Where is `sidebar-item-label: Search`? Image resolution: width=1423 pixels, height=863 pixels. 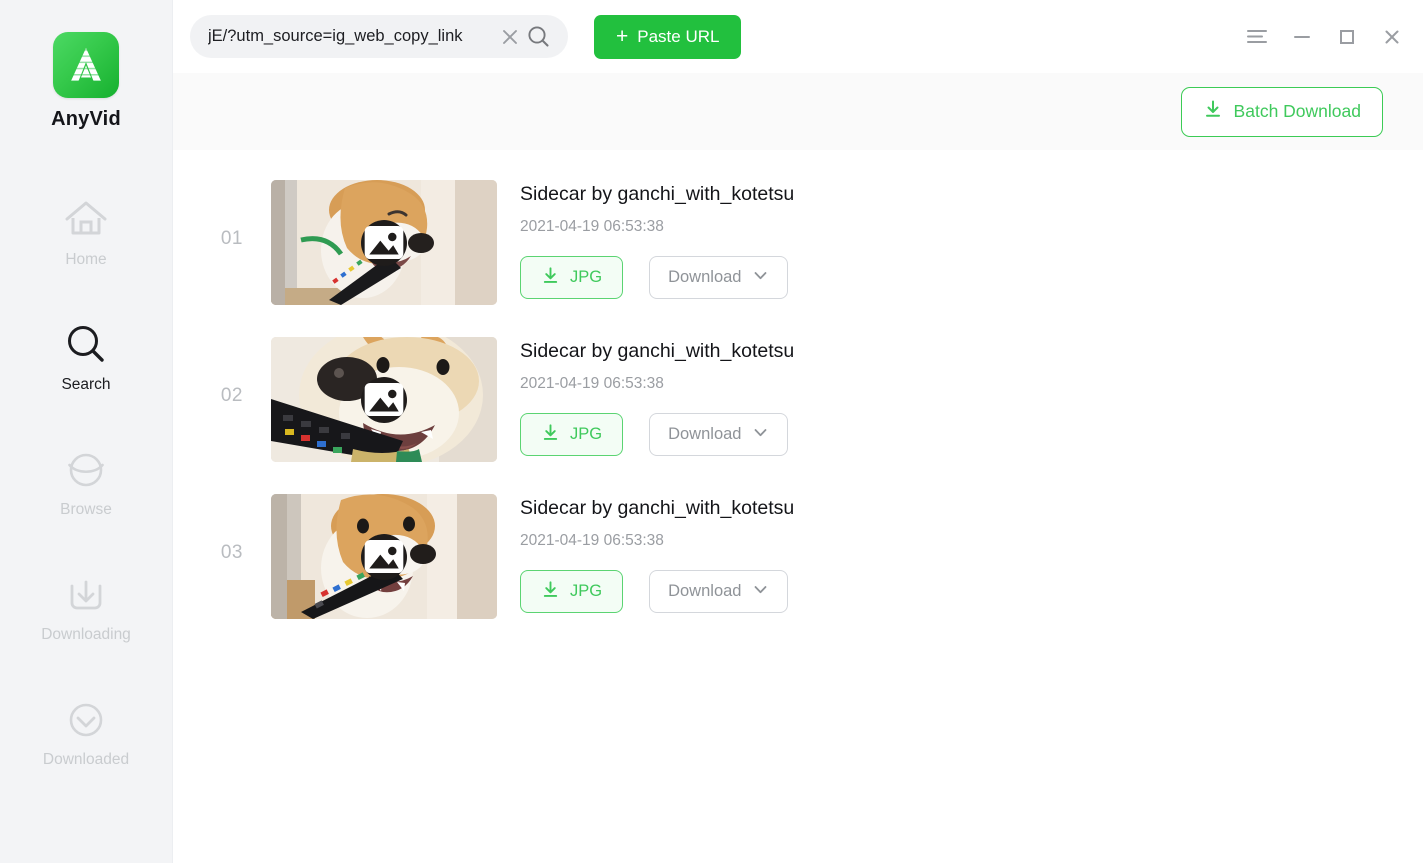 sidebar-item-label: Search is located at coordinates (86, 384).